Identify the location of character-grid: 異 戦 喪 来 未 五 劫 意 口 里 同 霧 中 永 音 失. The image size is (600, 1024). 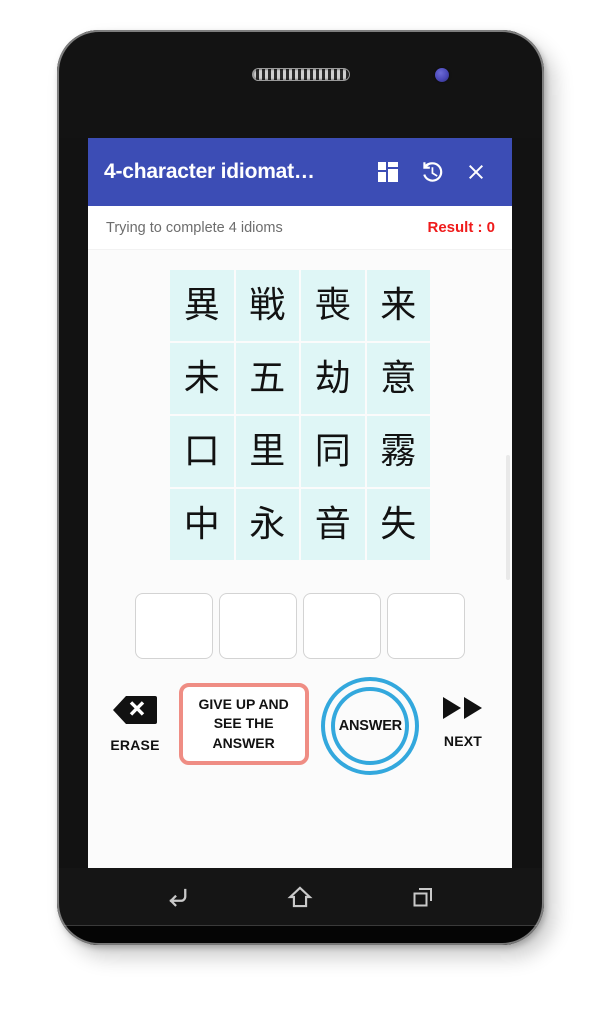
(300, 415).